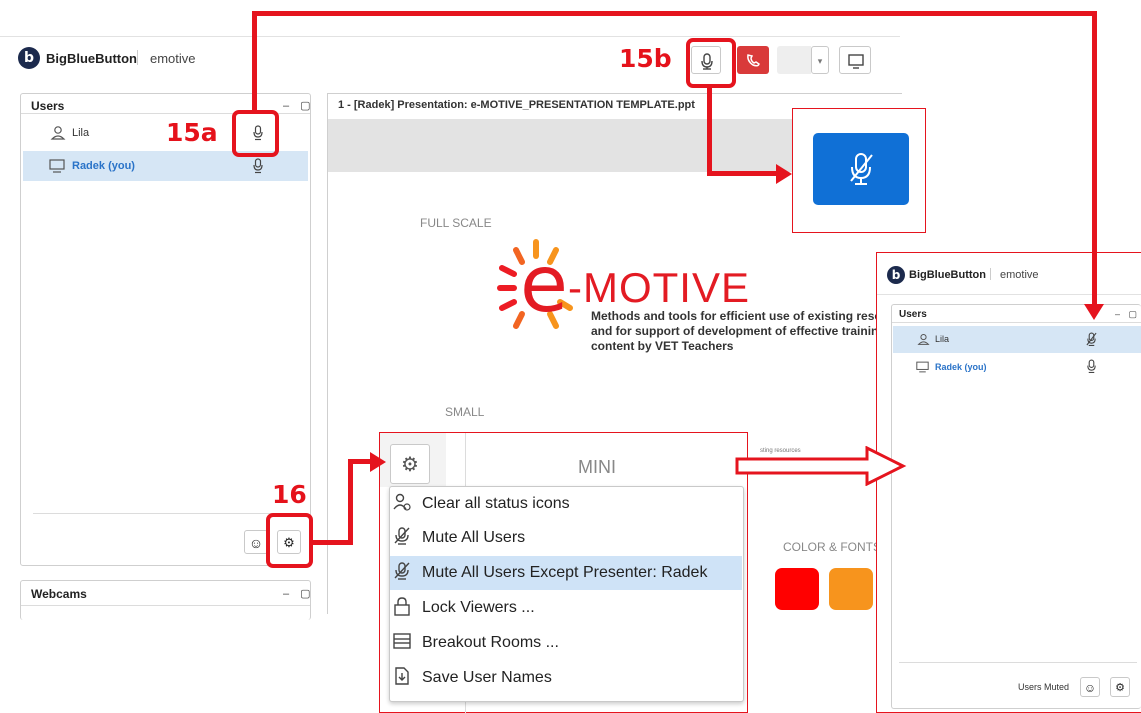  Describe the element at coordinates (1127, 314) in the screenshot. I see `result-users-window-controls: – ▢` at that location.